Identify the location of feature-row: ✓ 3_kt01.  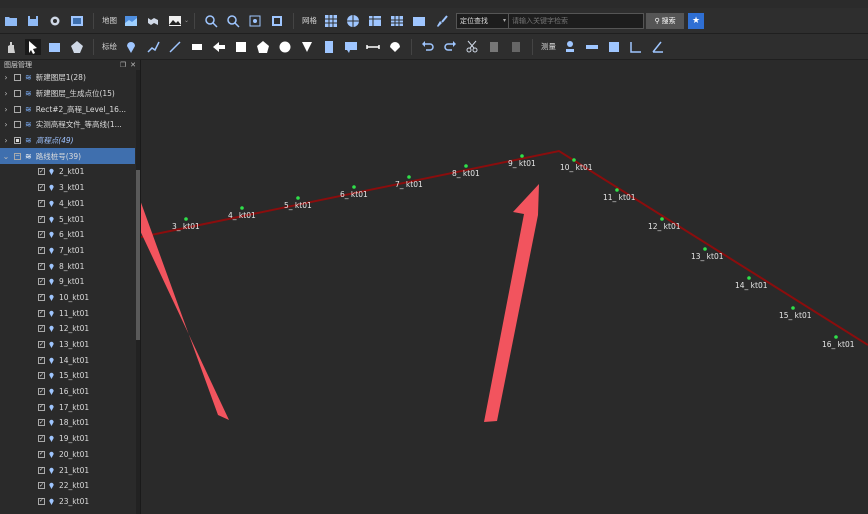
(67, 188).